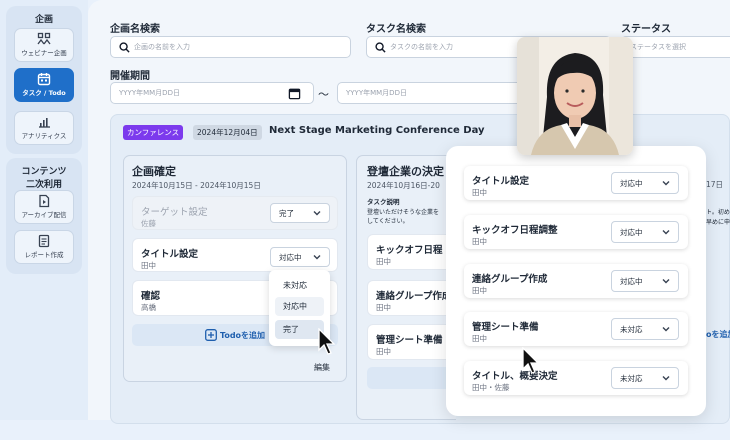  Describe the element at coordinates (576, 329) in the screenshot. I see `task-row: 管理シート準備 田中 未対応` at that location.